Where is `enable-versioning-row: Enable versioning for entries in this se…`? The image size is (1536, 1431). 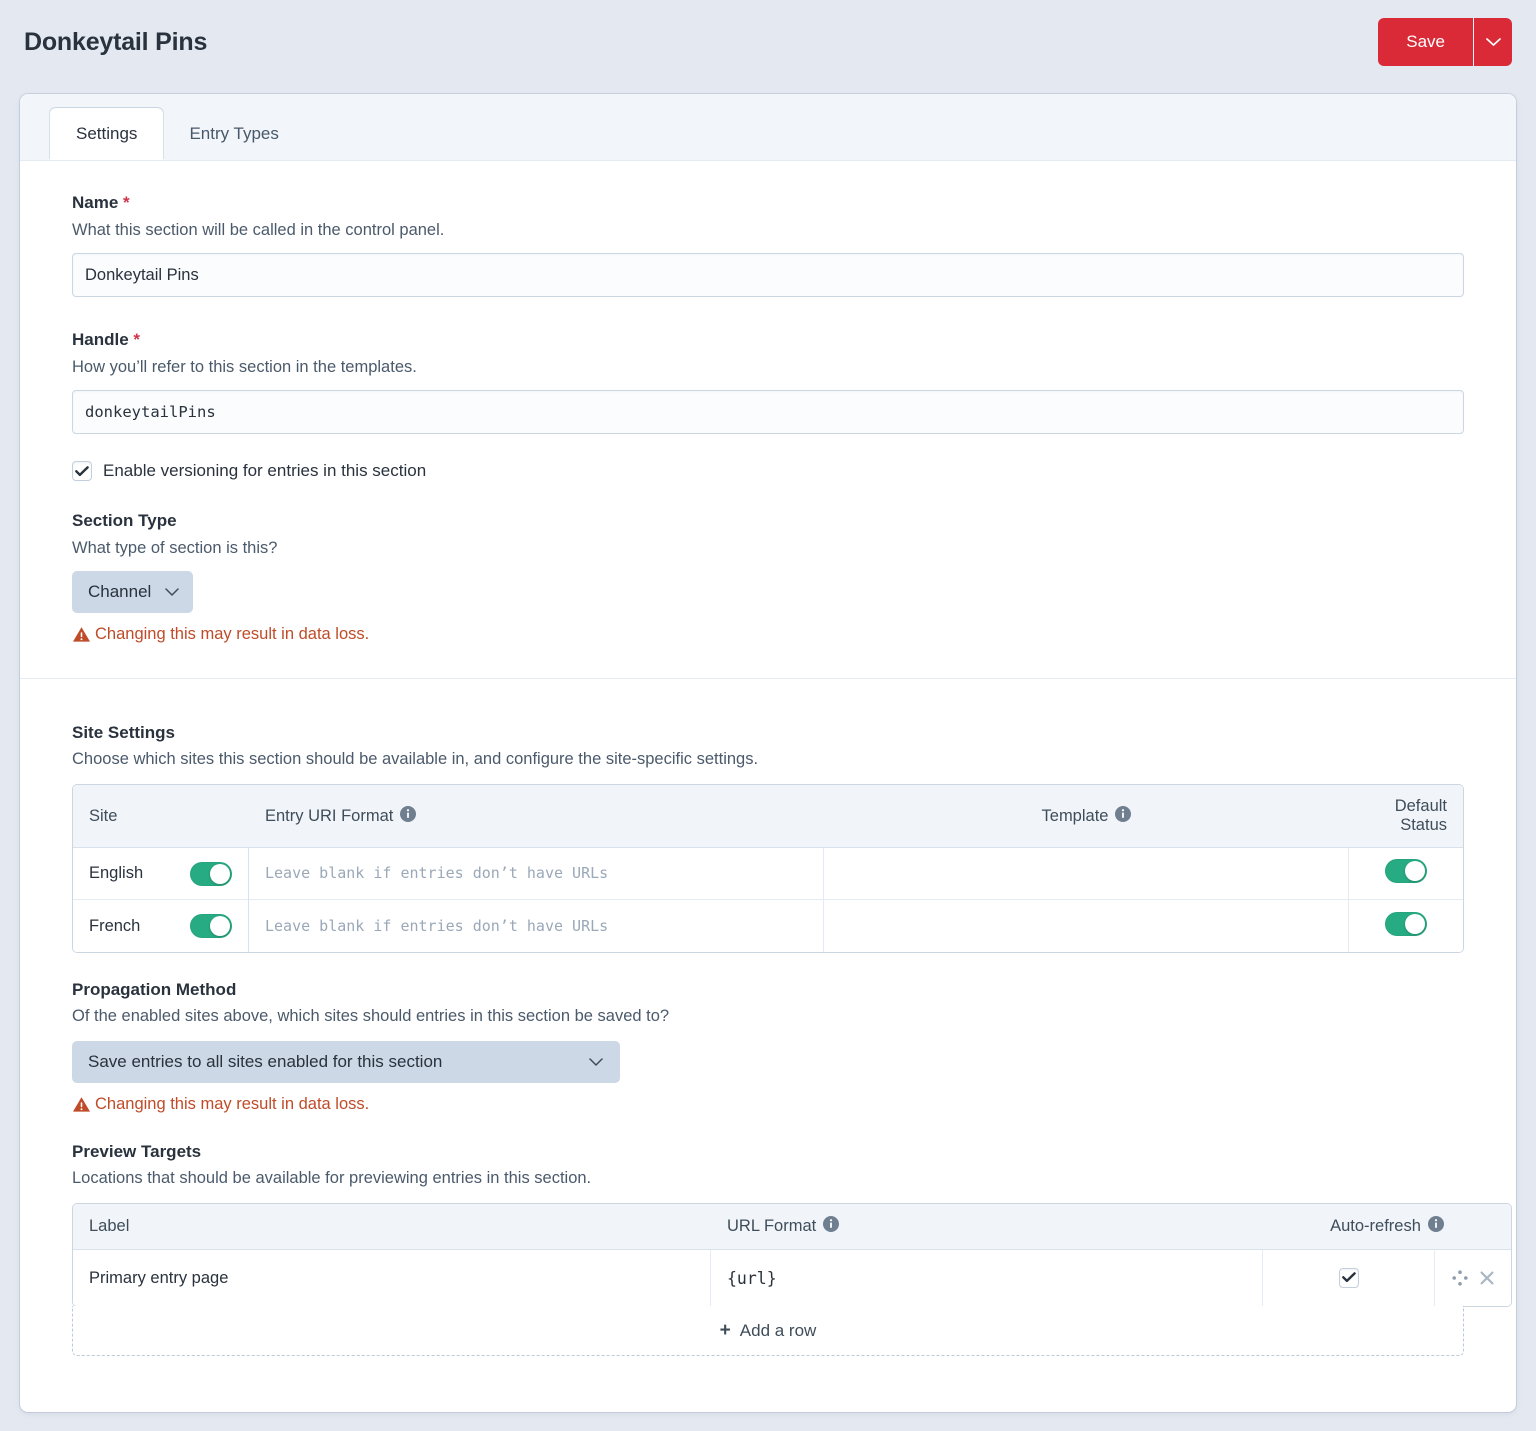 enable-versioning-row: Enable versioning for entries in this se… is located at coordinates (768, 471).